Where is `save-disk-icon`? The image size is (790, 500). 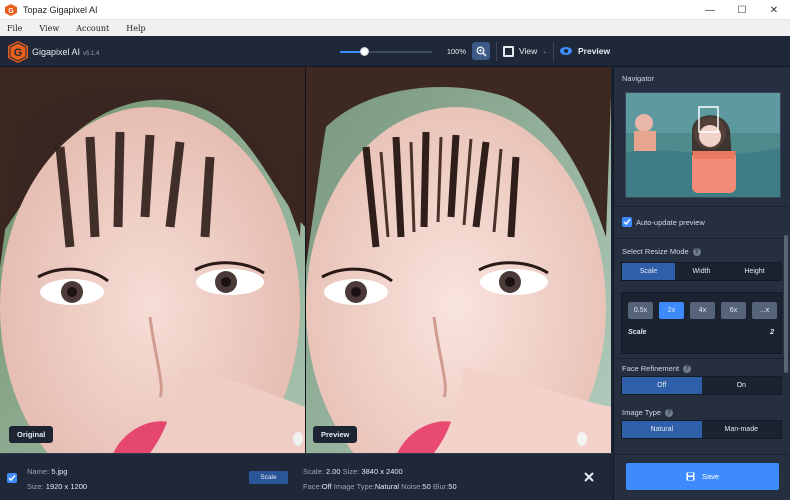
save-disk-icon is located at coordinates (690, 476).